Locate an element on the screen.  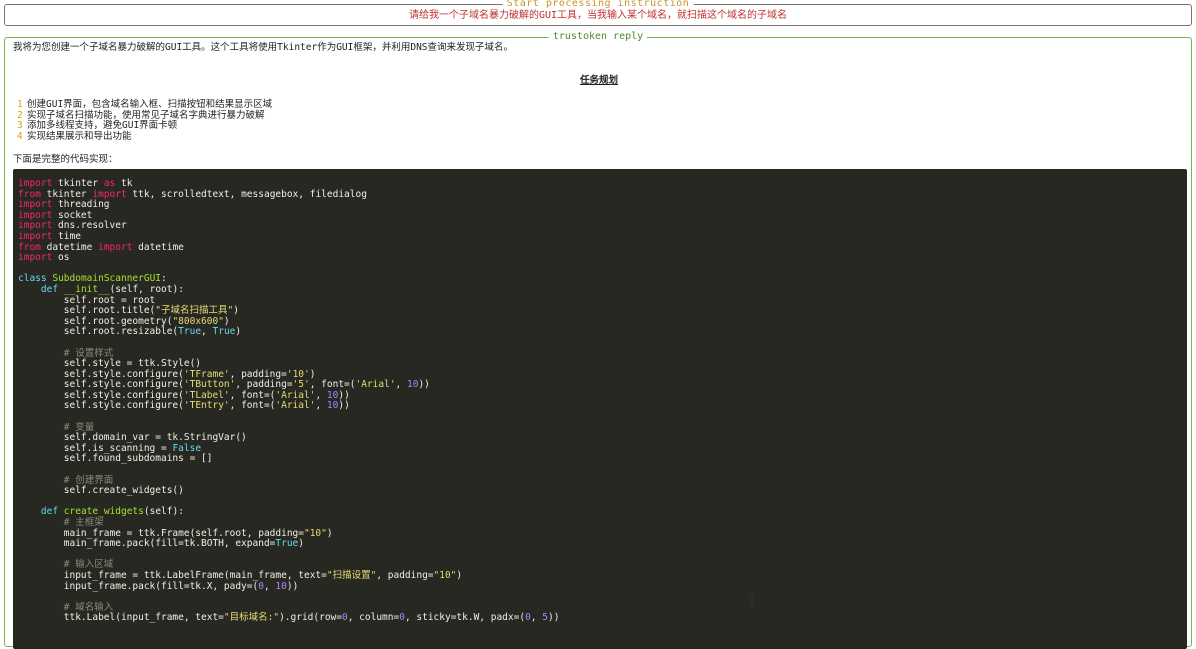
plan-item: 4 实现结果展示和导出功能 is located at coordinates (601, 136).